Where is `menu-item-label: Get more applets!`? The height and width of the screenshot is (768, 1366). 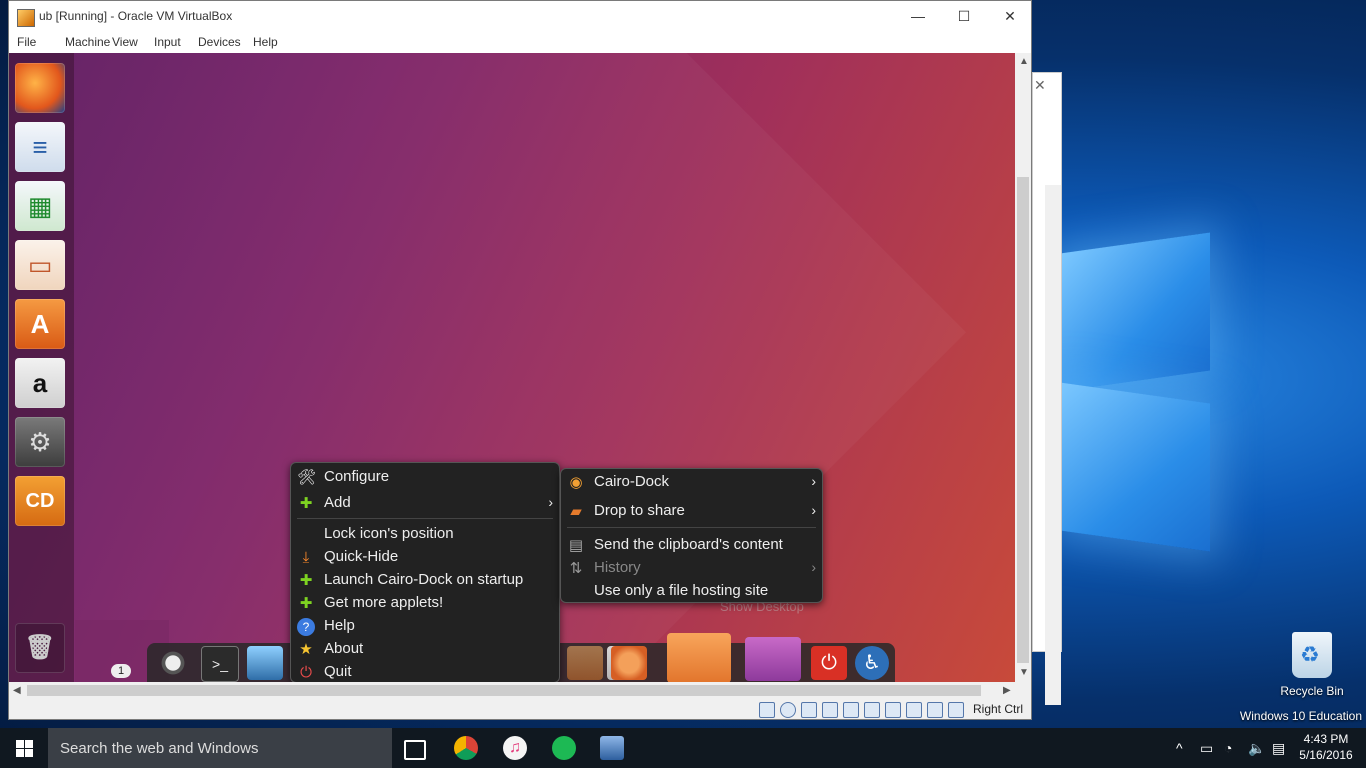
menu-item-label: Get more applets! is located at coordinates (384, 602).